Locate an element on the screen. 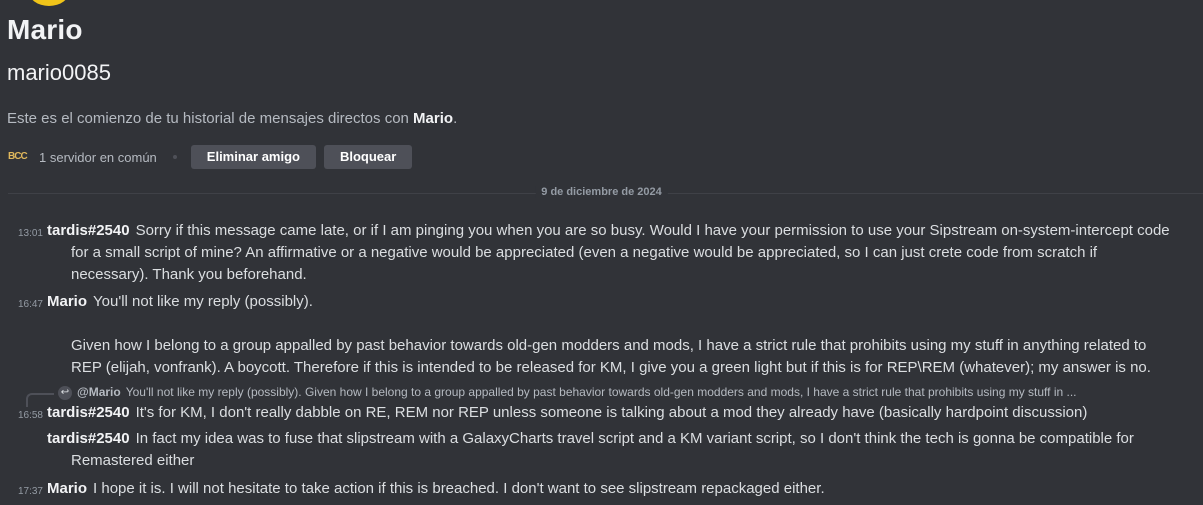 Image resolution: width=1203 pixels, height=505 pixels. server-icon: BCC is located at coordinates (19, 157).